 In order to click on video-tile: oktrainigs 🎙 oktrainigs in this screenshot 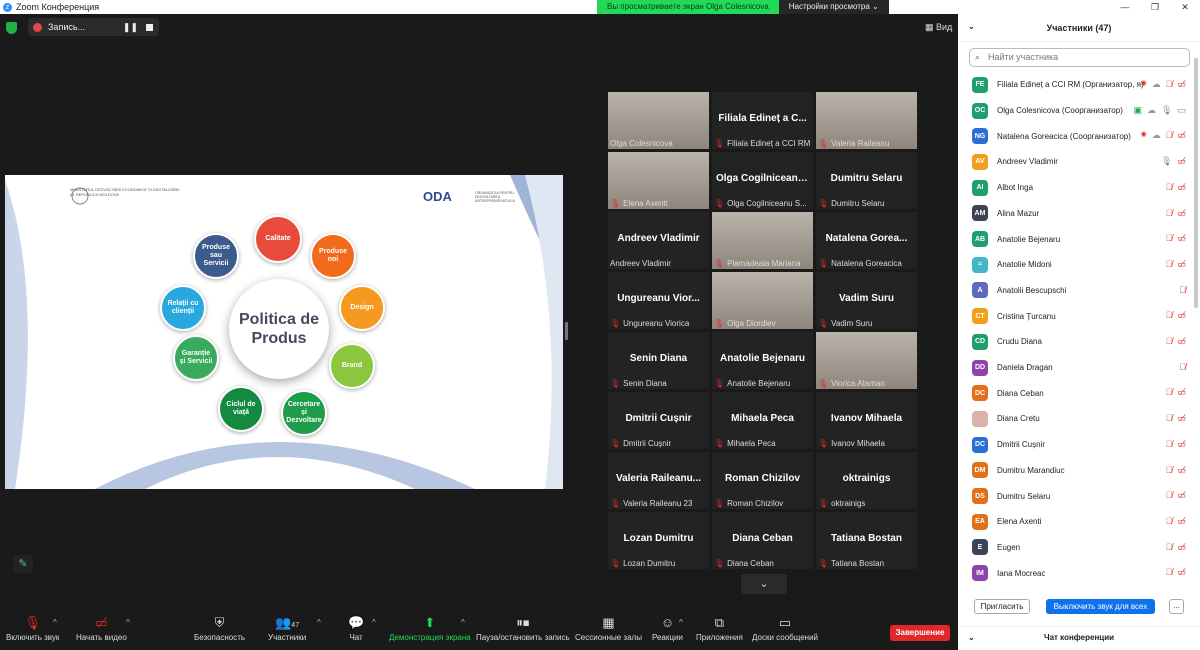, I will do `click(866, 480)`.